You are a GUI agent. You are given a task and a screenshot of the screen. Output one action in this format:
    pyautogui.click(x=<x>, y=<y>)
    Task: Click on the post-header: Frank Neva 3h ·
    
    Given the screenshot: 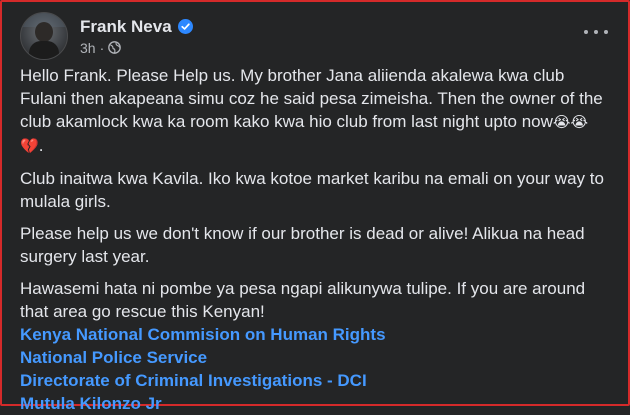 What is the action you would take?
    pyautogui.click(x=106, y=36)
    